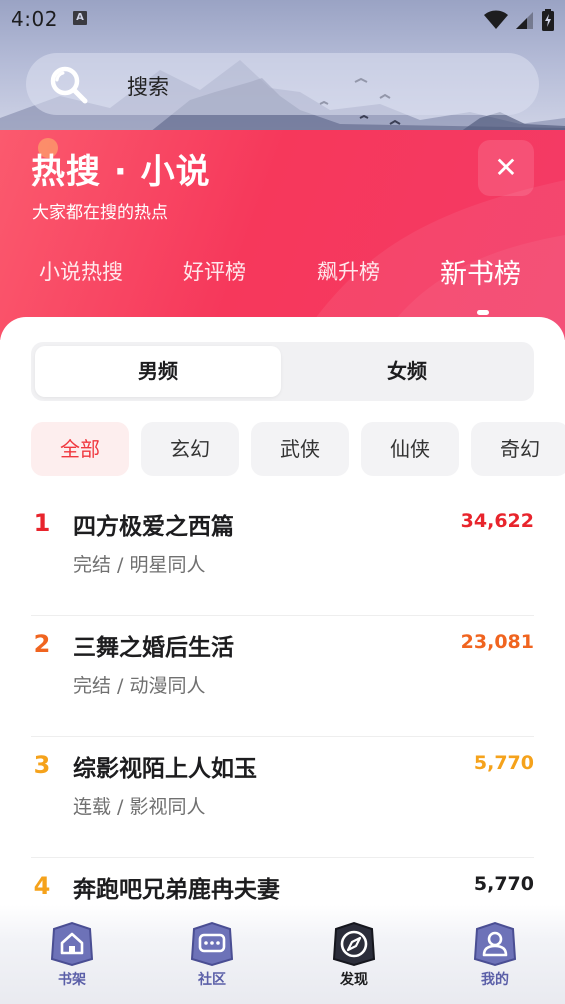  What do you see at coordinates (354, 944) in the screenshot?
I see `discover-compass-icon` at bounding box center [354, 944].